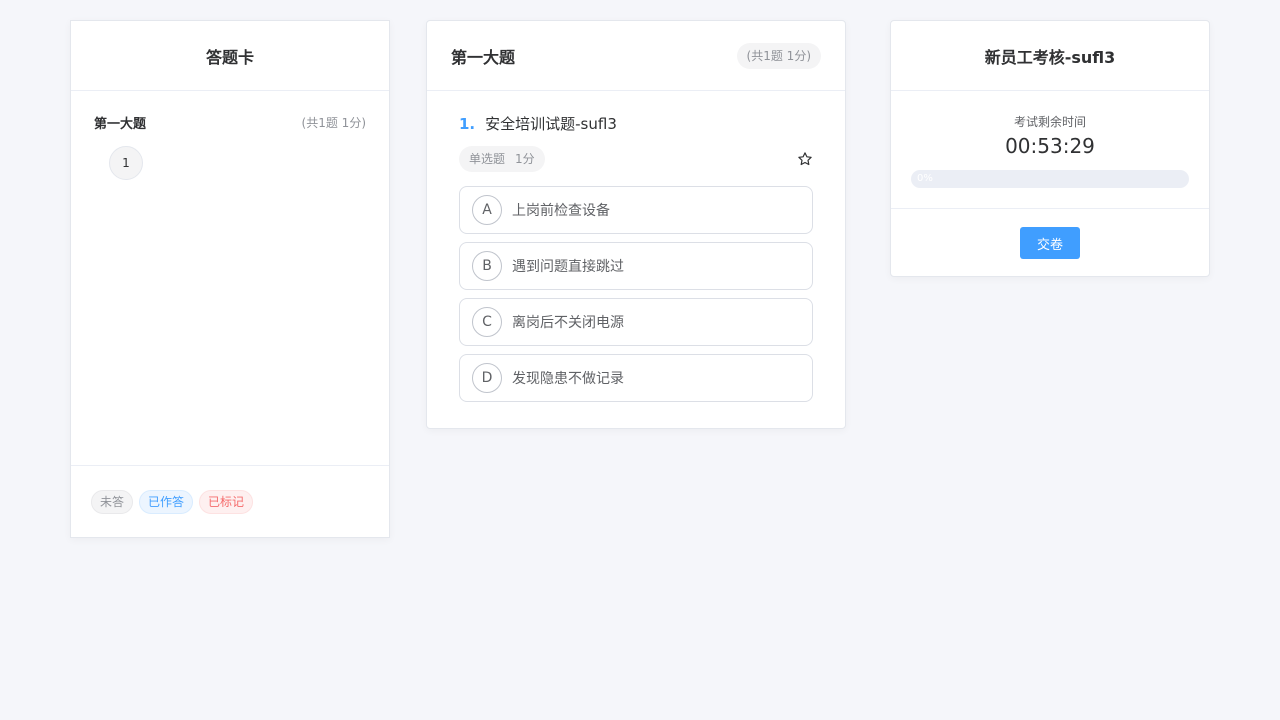  I want to click on question-title: 1. 安全培训试题-sufl3, so click(636, 123).